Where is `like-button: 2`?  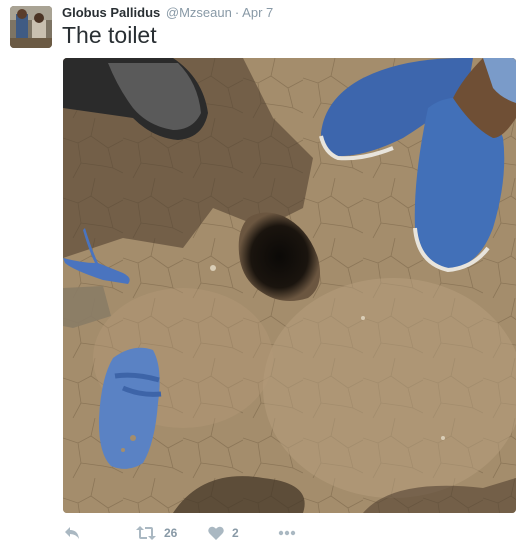 like-button: 2 is located at coordinates (223, 533).